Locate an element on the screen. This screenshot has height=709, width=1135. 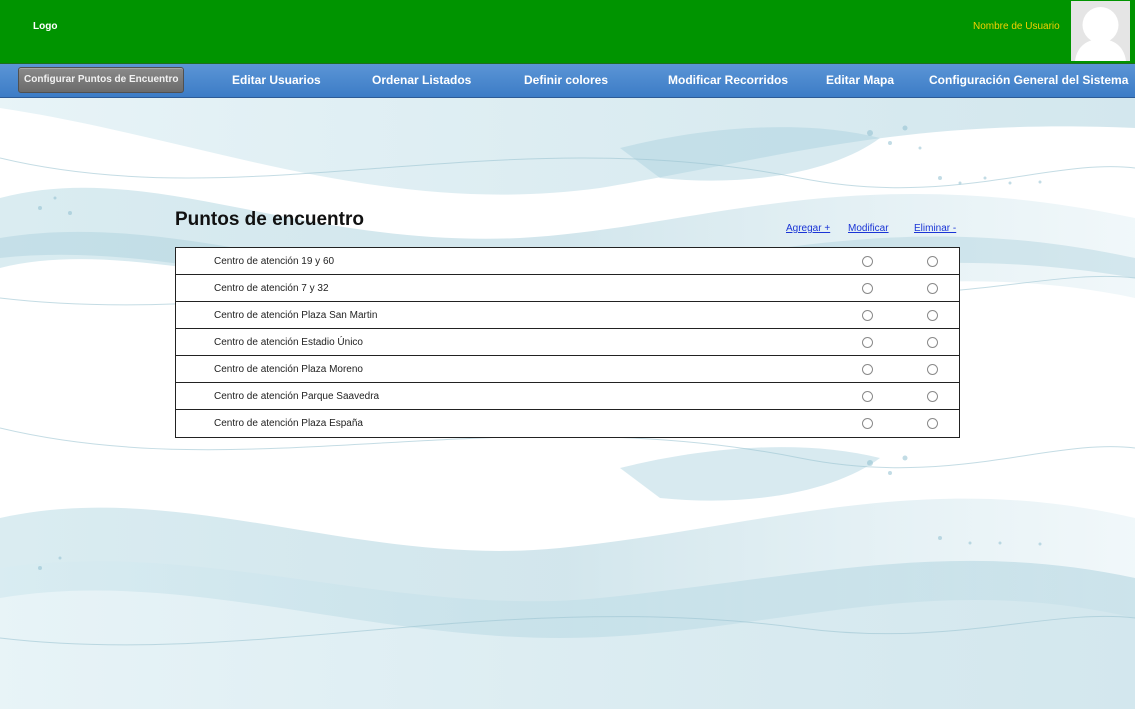
nav-item-editar-usuarios: Editar Usuarios is located at coordinates (276, 80).